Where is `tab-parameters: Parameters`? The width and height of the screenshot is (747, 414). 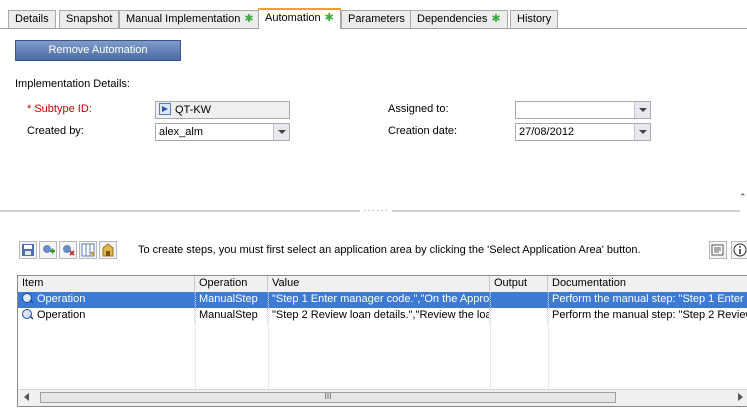 tab-parameters: Parameters is located at coordinates (376, 19).